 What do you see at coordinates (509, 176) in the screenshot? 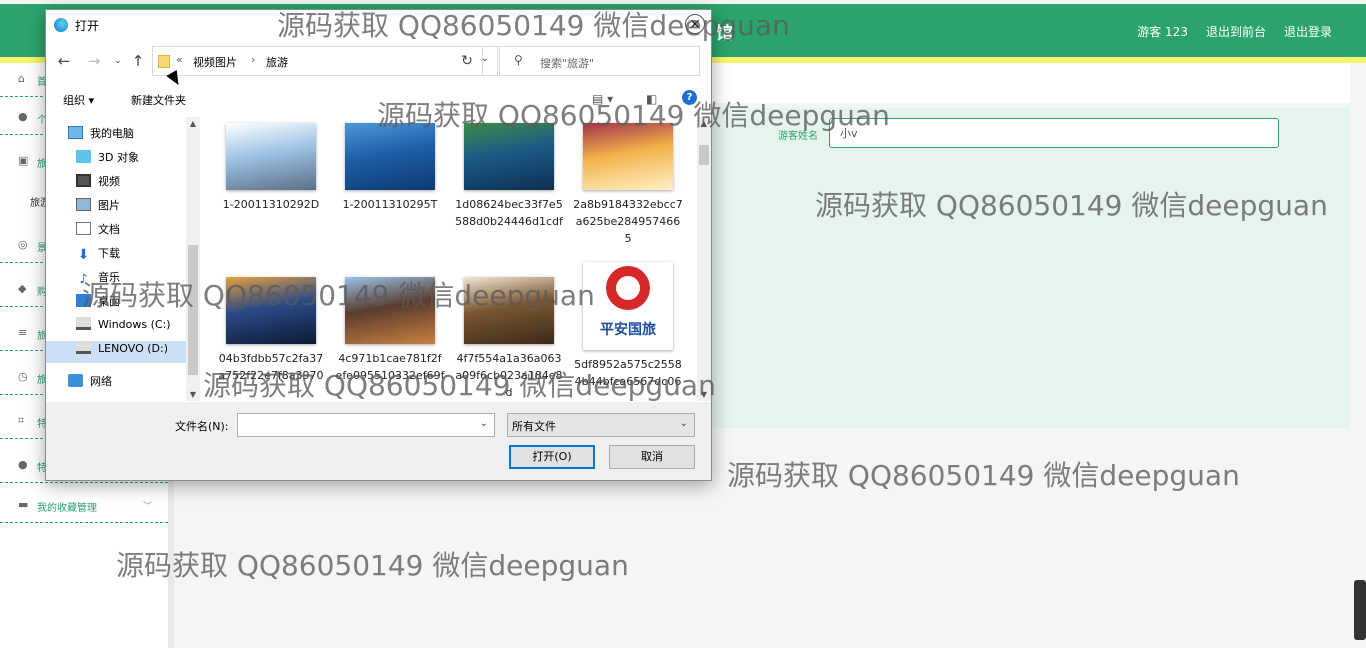
I see `file-item: 1d08624bec33f7e5588d0b24446d1cdf` at bounding box center [509, 176].